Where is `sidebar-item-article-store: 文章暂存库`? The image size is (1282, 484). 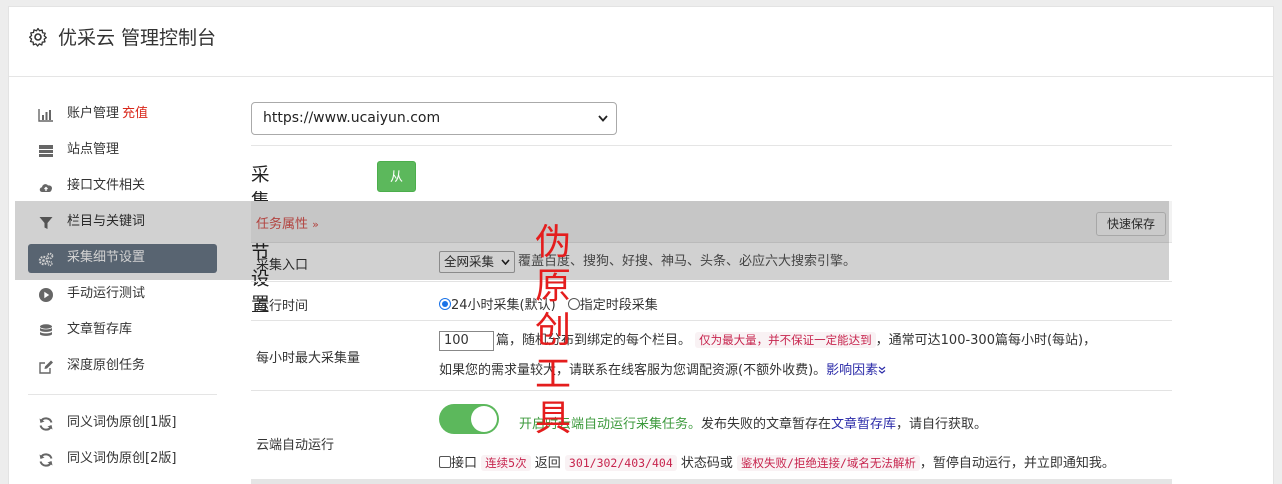 sidebar-item-article-store: 文章暂存库 is located at coordinates (122, 330).